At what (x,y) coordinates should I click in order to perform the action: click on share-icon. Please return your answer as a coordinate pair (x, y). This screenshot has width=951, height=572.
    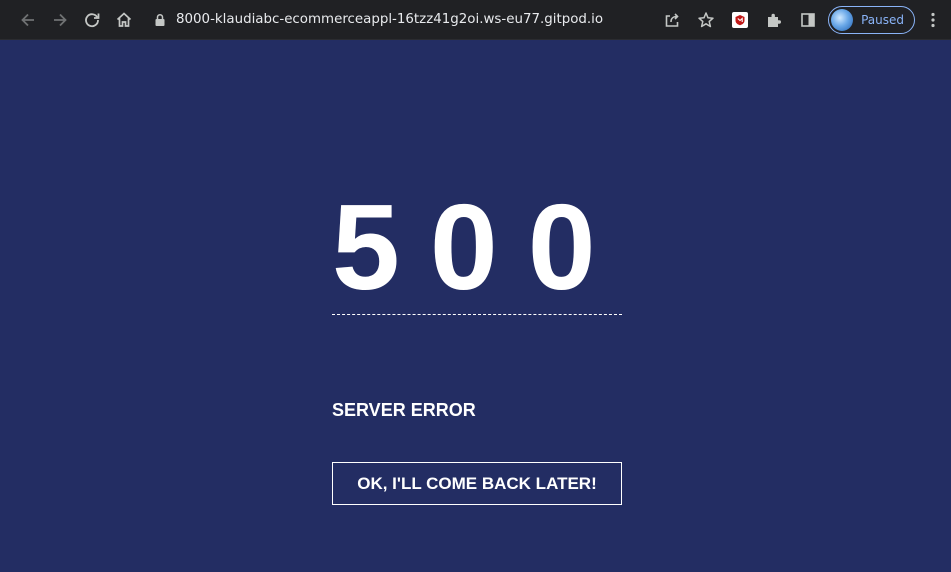
    Looking at the image, I should click on (672, 19).